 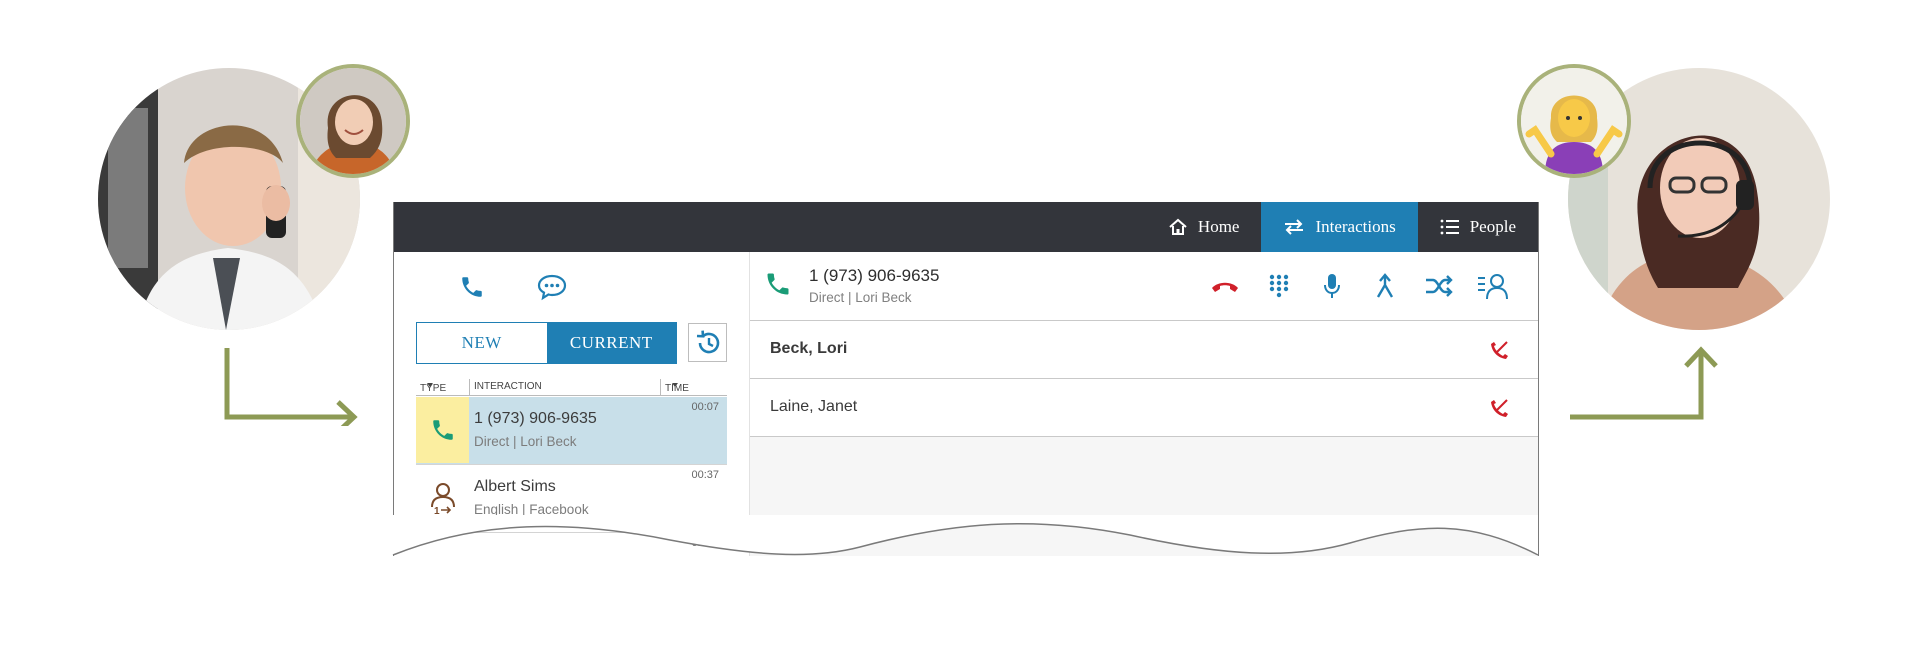 I want to click on participants-button, so click(x=1493, y=286).